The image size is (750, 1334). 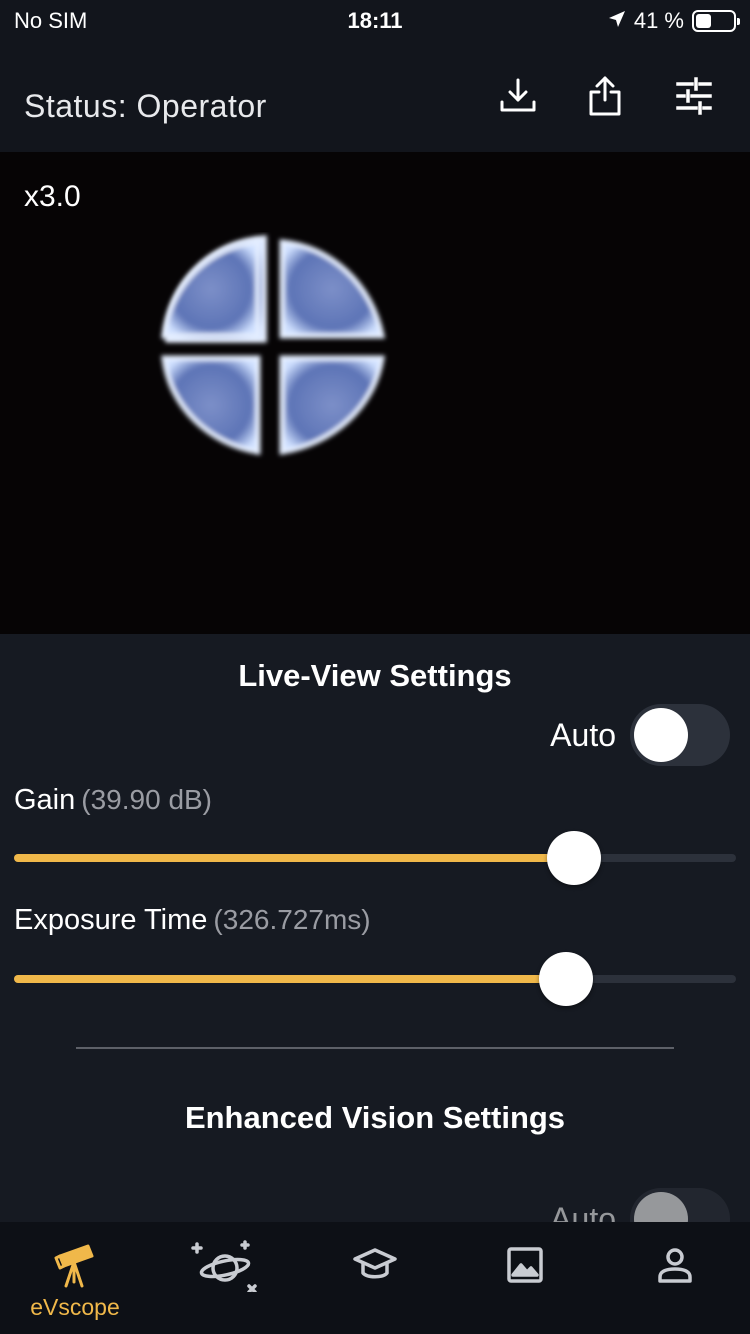 What do you see at coordinates (273, 345) in the screenshot?
I see `star-image` at bounding box center [273, 345].